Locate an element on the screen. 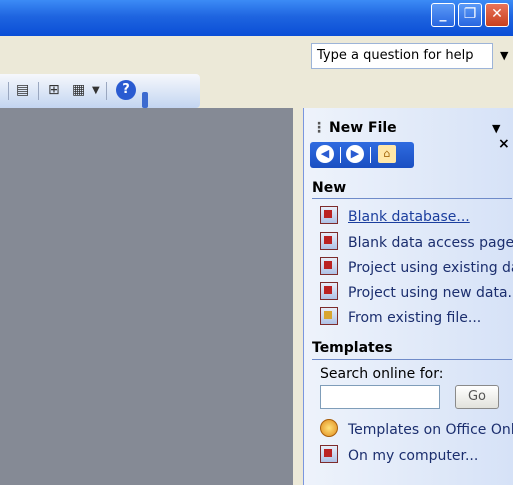 This screenshot has width=513, height=485. task-pane-title: New File is located at coordinates (363, 128).